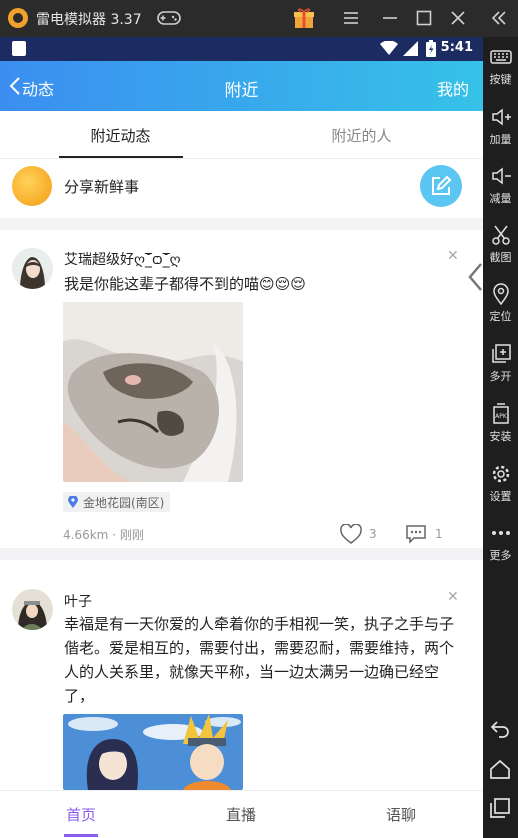  I want to click on cat-photo, so click(153, 392).